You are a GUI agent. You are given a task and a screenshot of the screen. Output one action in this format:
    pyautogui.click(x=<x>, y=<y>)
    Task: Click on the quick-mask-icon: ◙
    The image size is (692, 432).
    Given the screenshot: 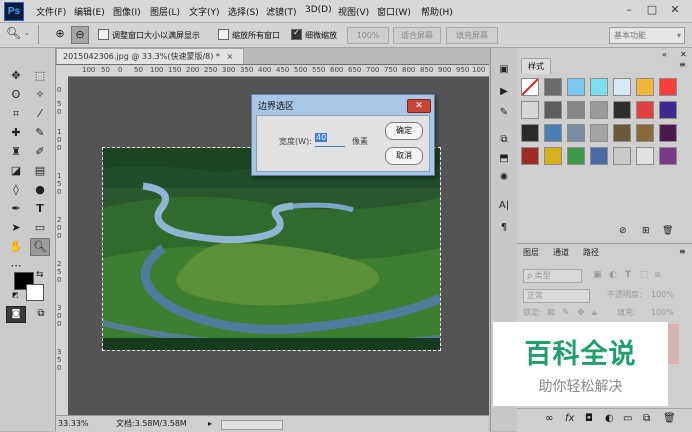 What is the action you would take?
    pyautogui.click(x=16, y=314)
    